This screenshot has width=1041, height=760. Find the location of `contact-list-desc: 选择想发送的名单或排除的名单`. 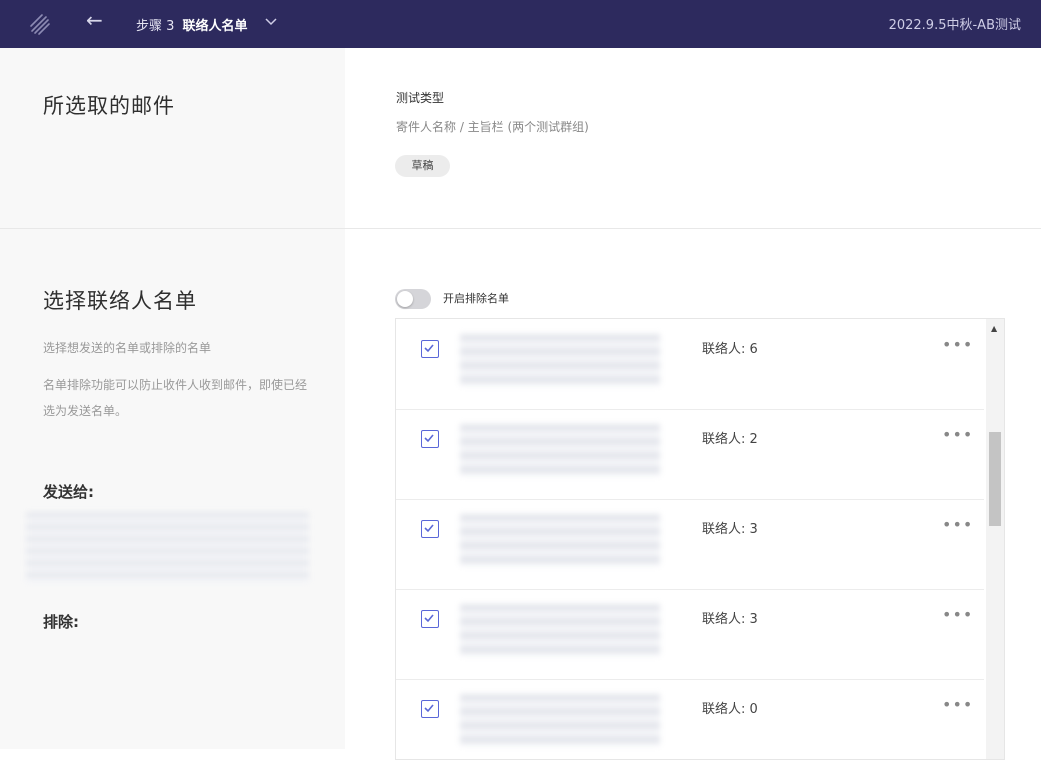

contact-list-desc: 选择想发送的名单或排除的名单 is located at coordinates (127, 348).